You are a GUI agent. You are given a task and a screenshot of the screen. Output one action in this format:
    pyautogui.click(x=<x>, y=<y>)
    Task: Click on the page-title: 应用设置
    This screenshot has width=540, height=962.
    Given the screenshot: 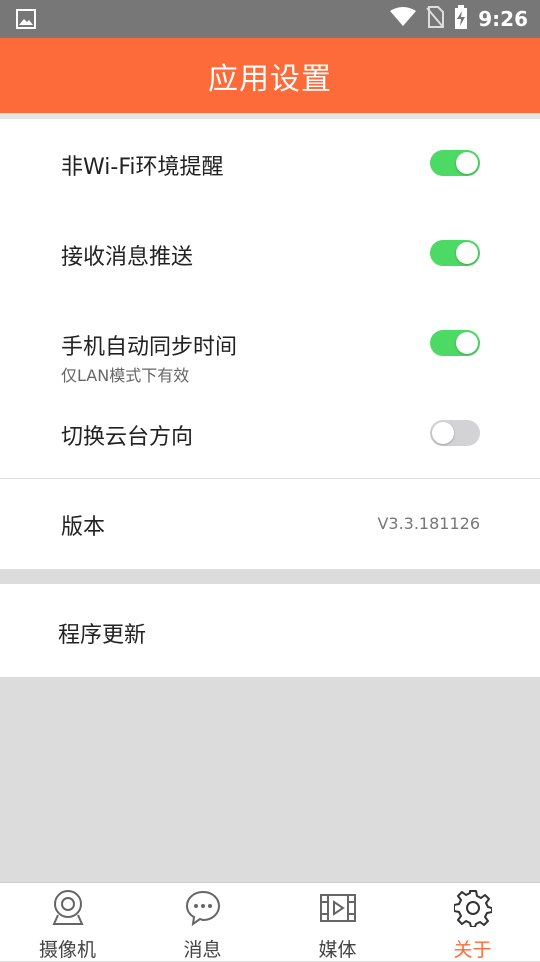 What is the action you would take?
    pyautogui.click(x=270, y=79)
    